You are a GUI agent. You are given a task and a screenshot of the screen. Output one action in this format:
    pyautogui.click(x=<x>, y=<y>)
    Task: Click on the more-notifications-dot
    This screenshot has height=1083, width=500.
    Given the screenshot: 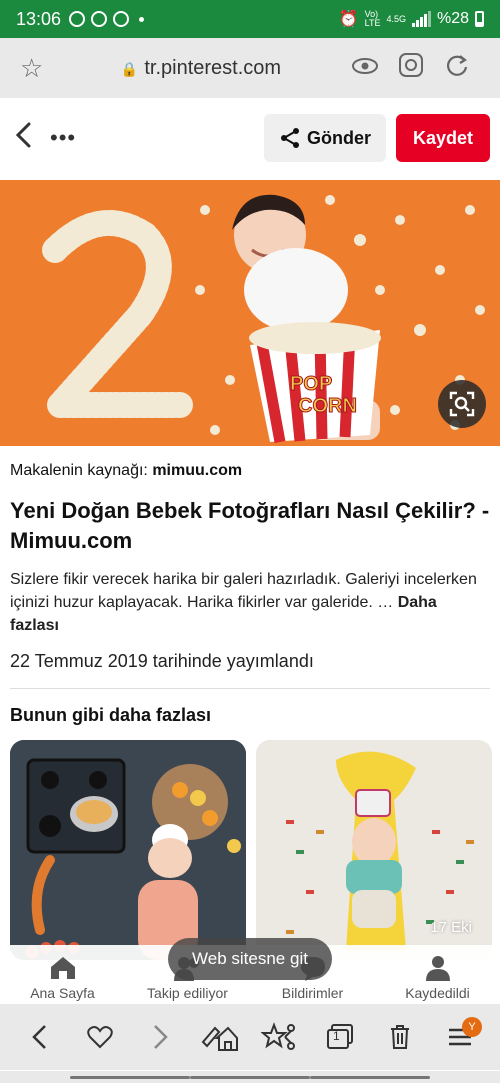 What is the action you would take?
    pyautogui.click(x=142, y=19)
    